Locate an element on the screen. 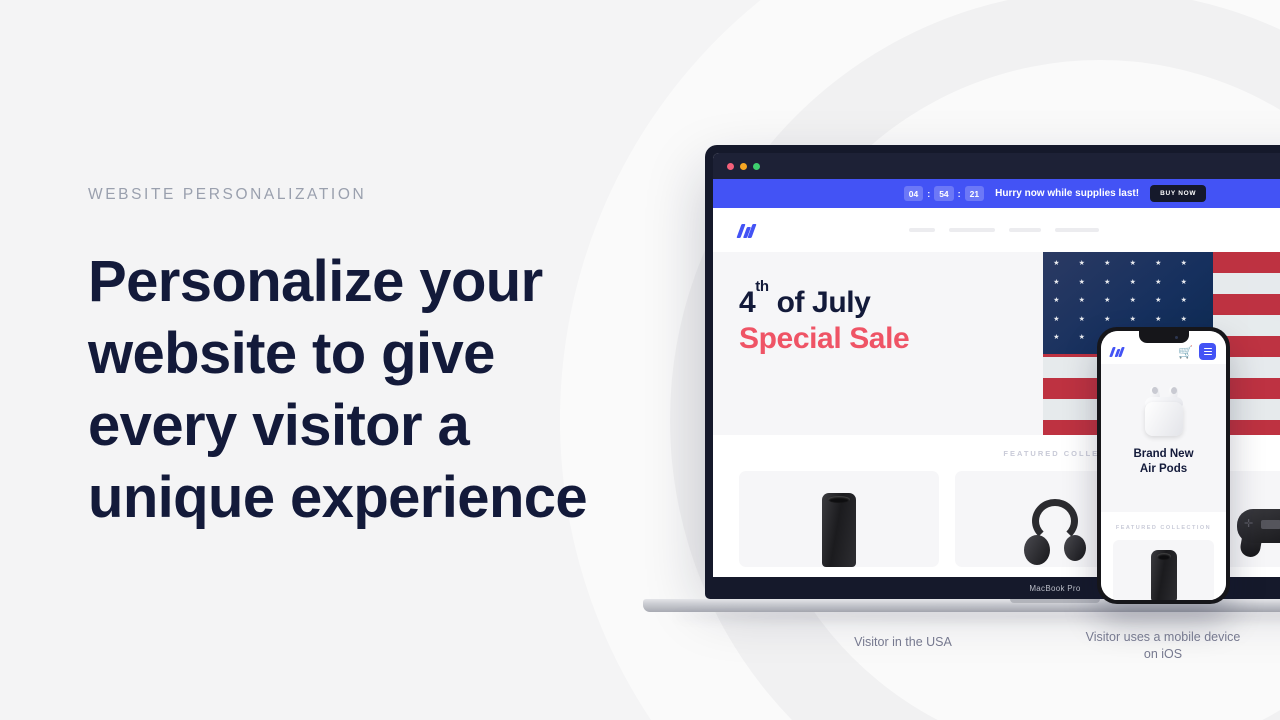 Image resolution: width=1280 pixels, height=720 pixels. shopping-cart-icon: 🛒 is located at coordinates (1185, 352).